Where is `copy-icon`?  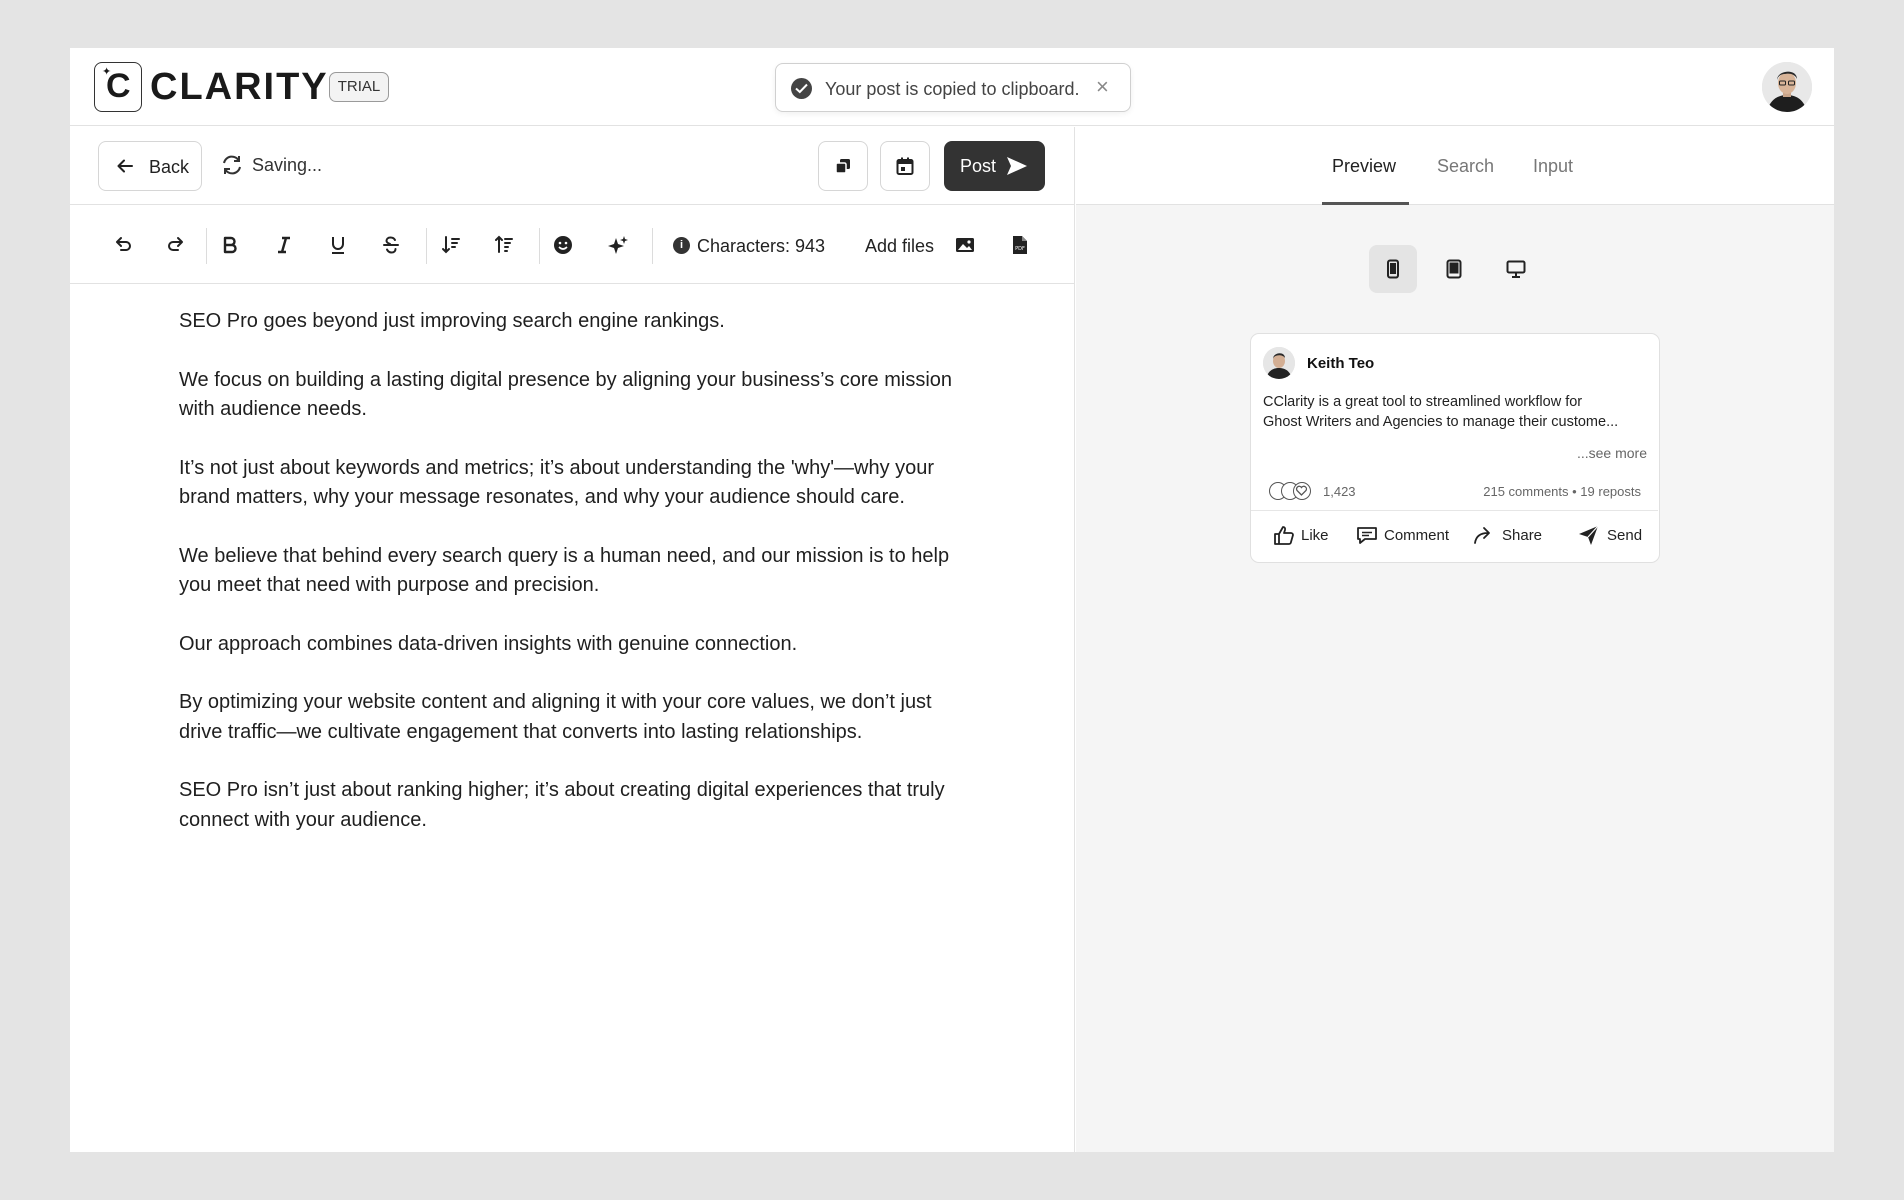 copy-icon is located at coordinates (842, 166).